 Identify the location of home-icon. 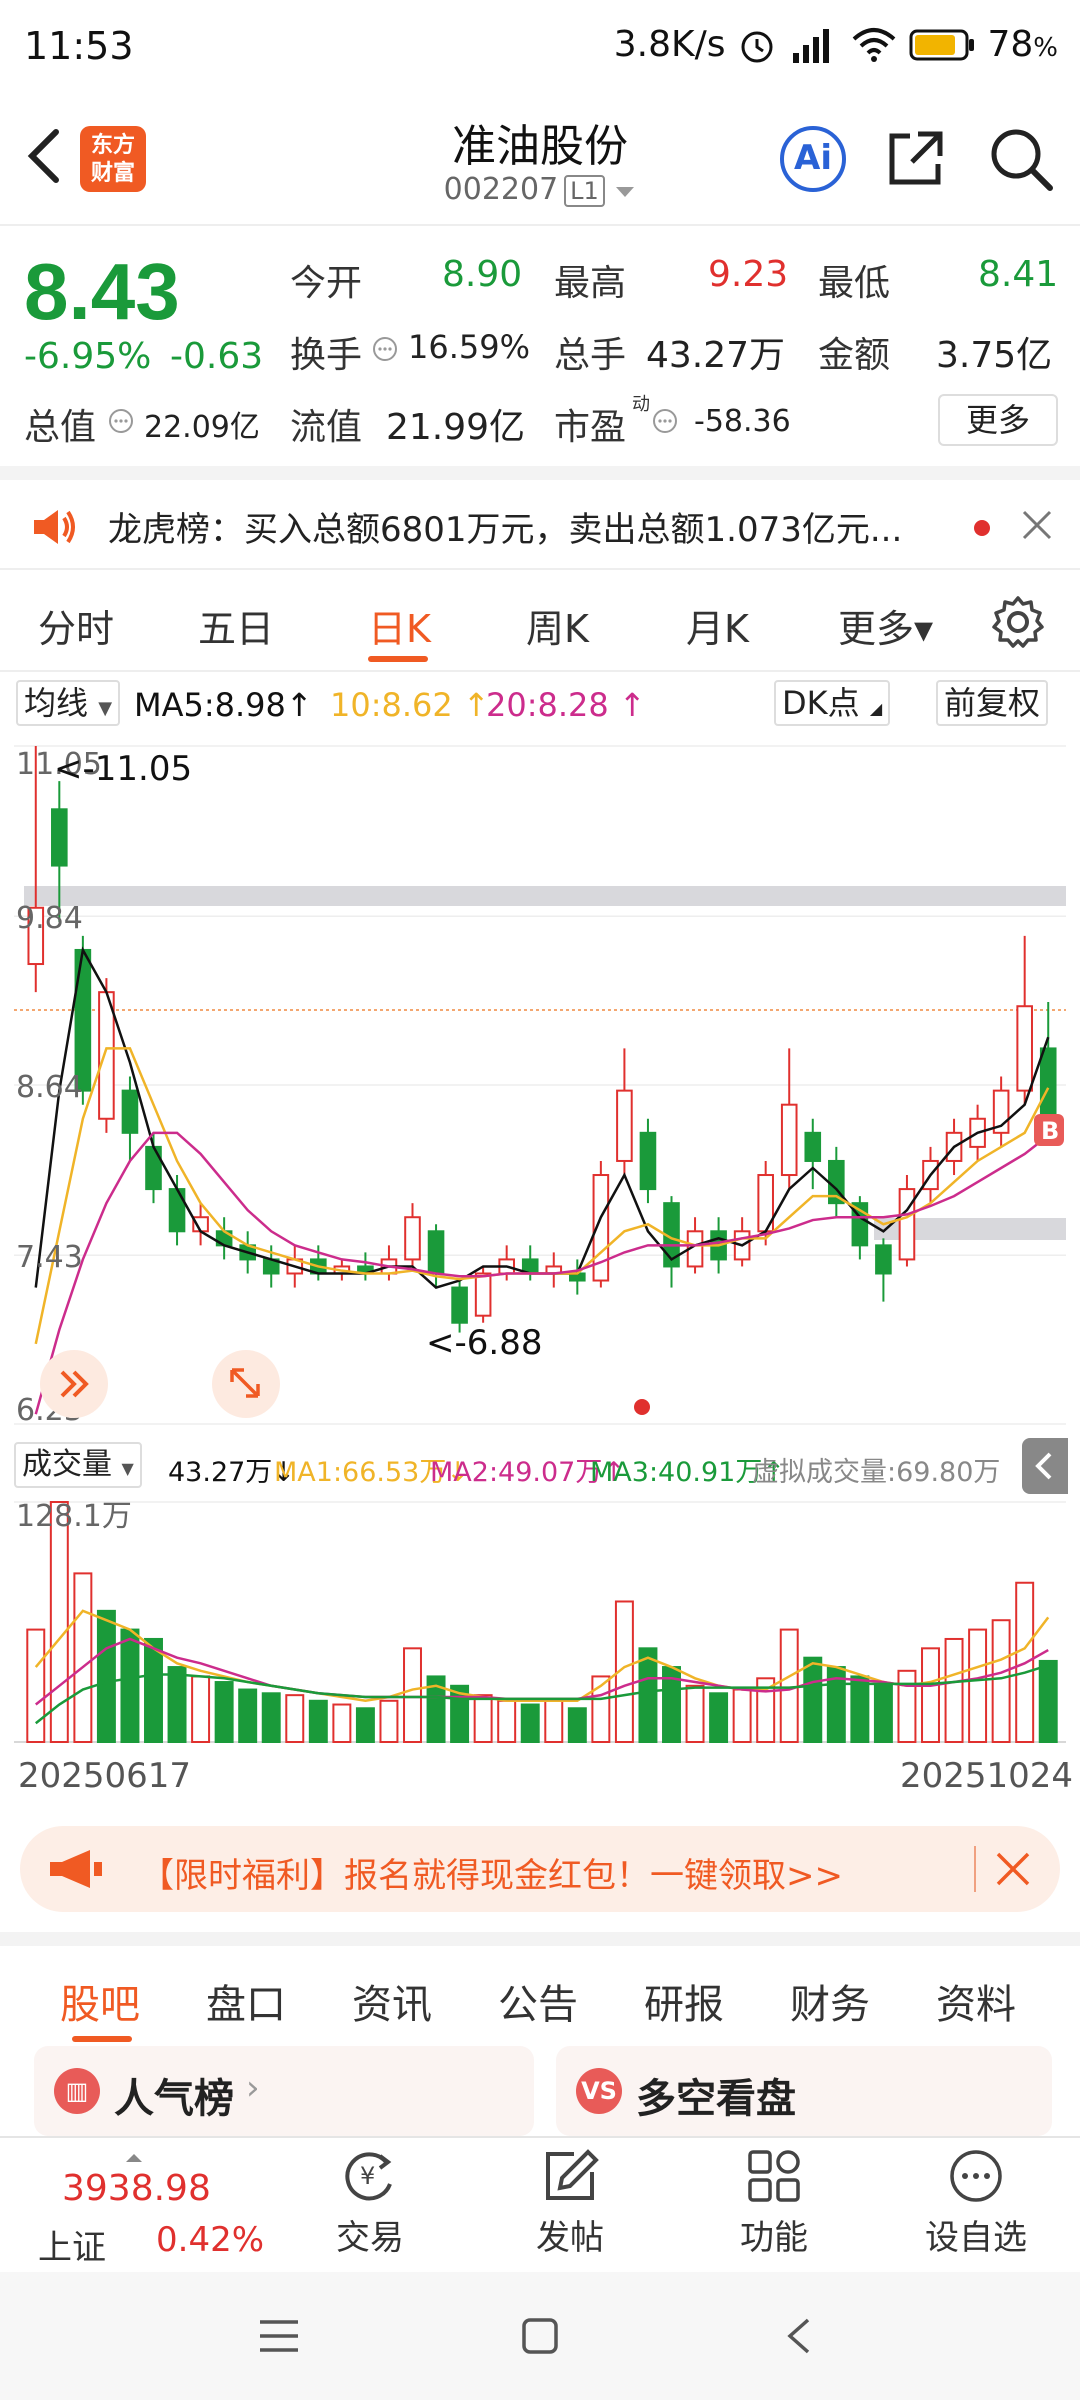
(540, 2336).